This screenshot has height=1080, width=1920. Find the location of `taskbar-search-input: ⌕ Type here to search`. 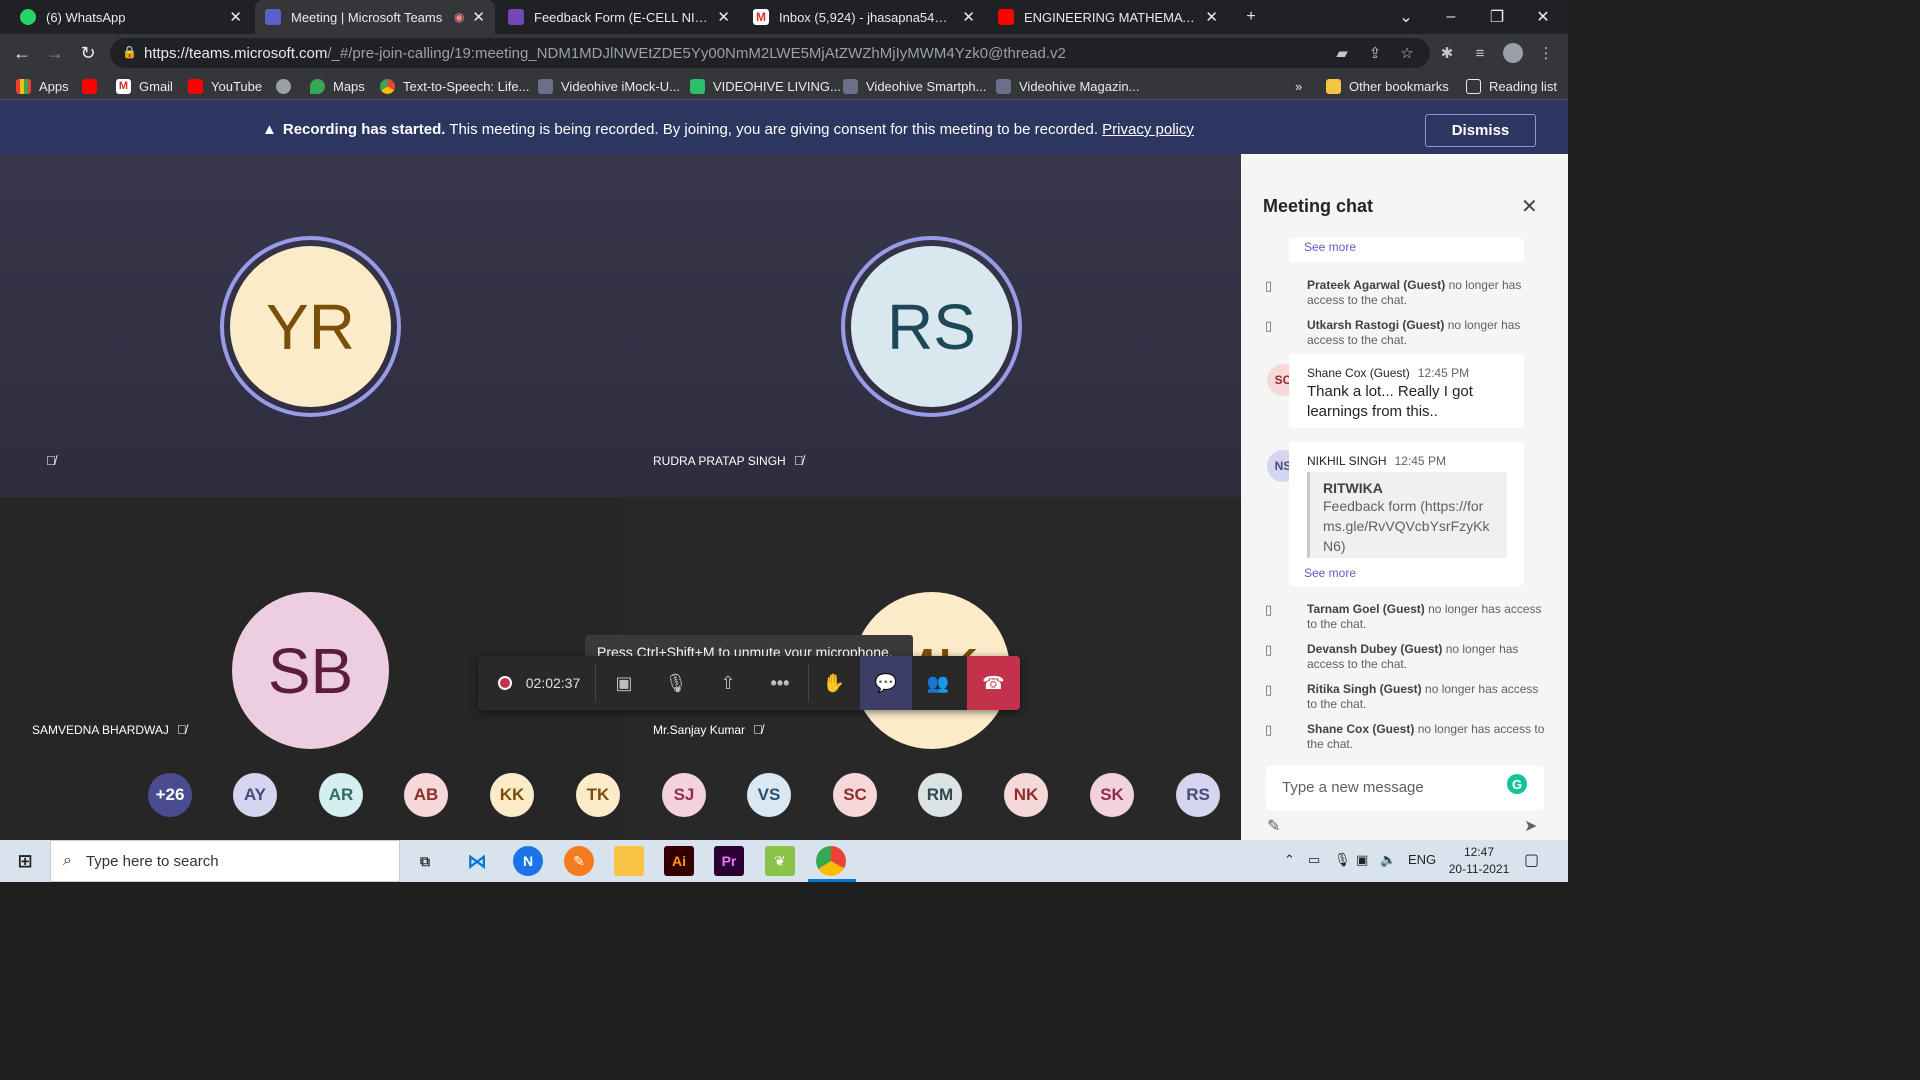

taskbar-search-input: ⌕ Type here to search is located at coordinates (225, 861).